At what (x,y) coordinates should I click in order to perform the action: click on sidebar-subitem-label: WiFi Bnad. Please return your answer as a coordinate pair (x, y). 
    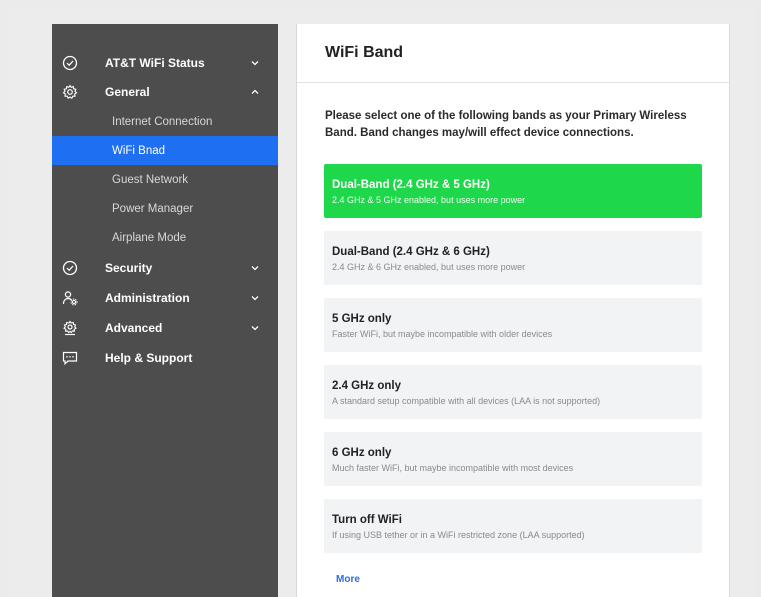
    Looking at the image, I should click on (139, 150).